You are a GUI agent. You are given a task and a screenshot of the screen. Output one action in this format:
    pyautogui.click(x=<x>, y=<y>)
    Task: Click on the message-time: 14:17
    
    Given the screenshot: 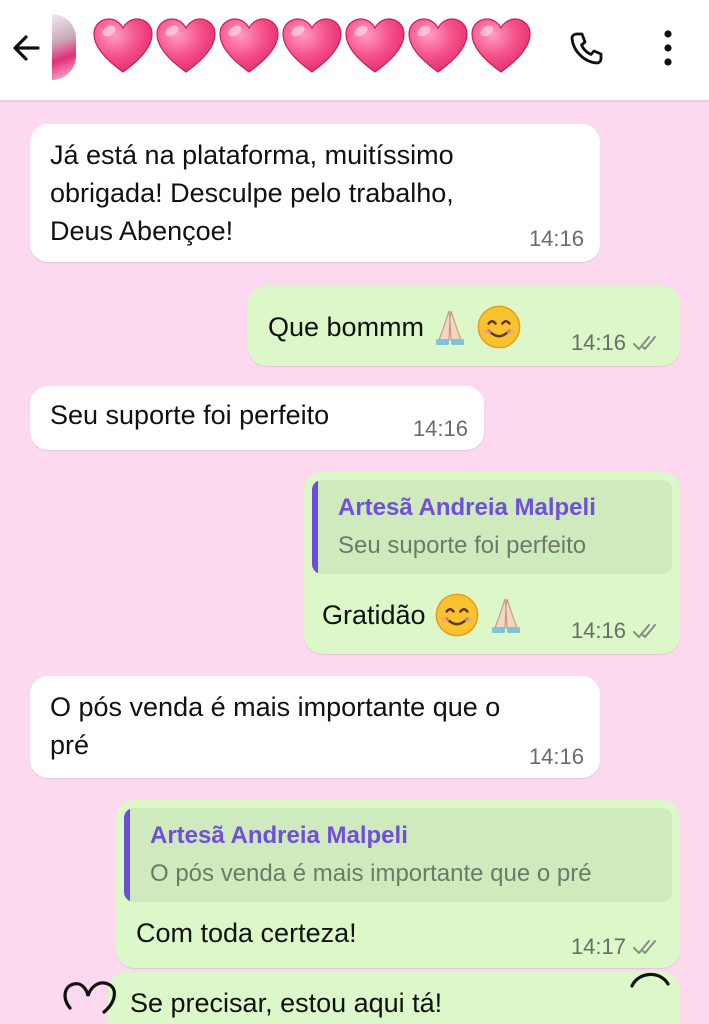 What is the action you would take?
    pyautogui.click(x=616, y=947)
    